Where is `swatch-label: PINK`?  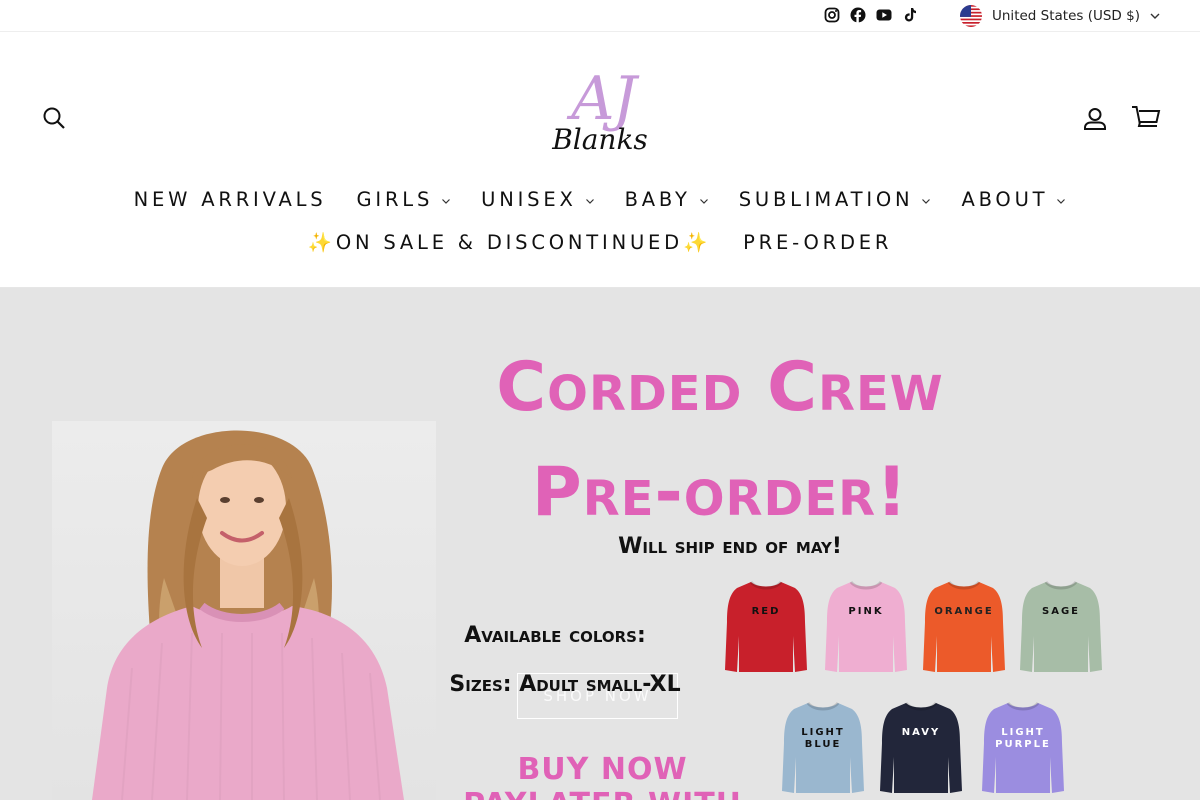
swatch-label: PINK is located at coordinates (866, 611).